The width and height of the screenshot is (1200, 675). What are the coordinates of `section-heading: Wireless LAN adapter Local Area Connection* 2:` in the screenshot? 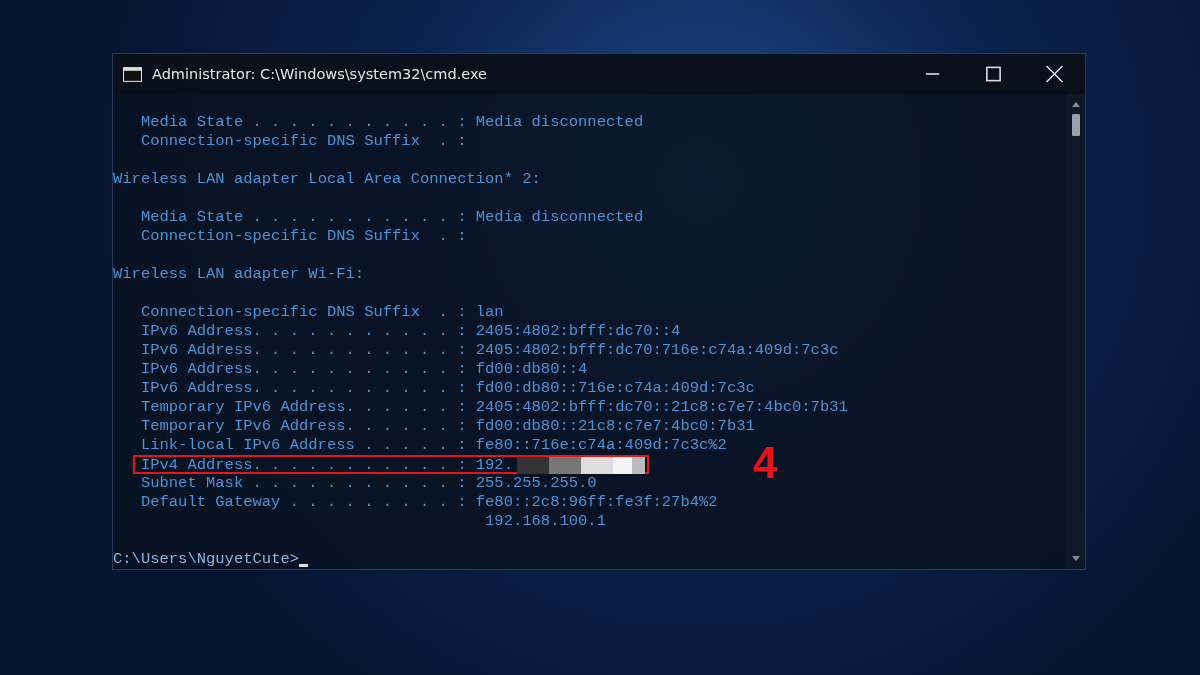 It's located at (327, 179).